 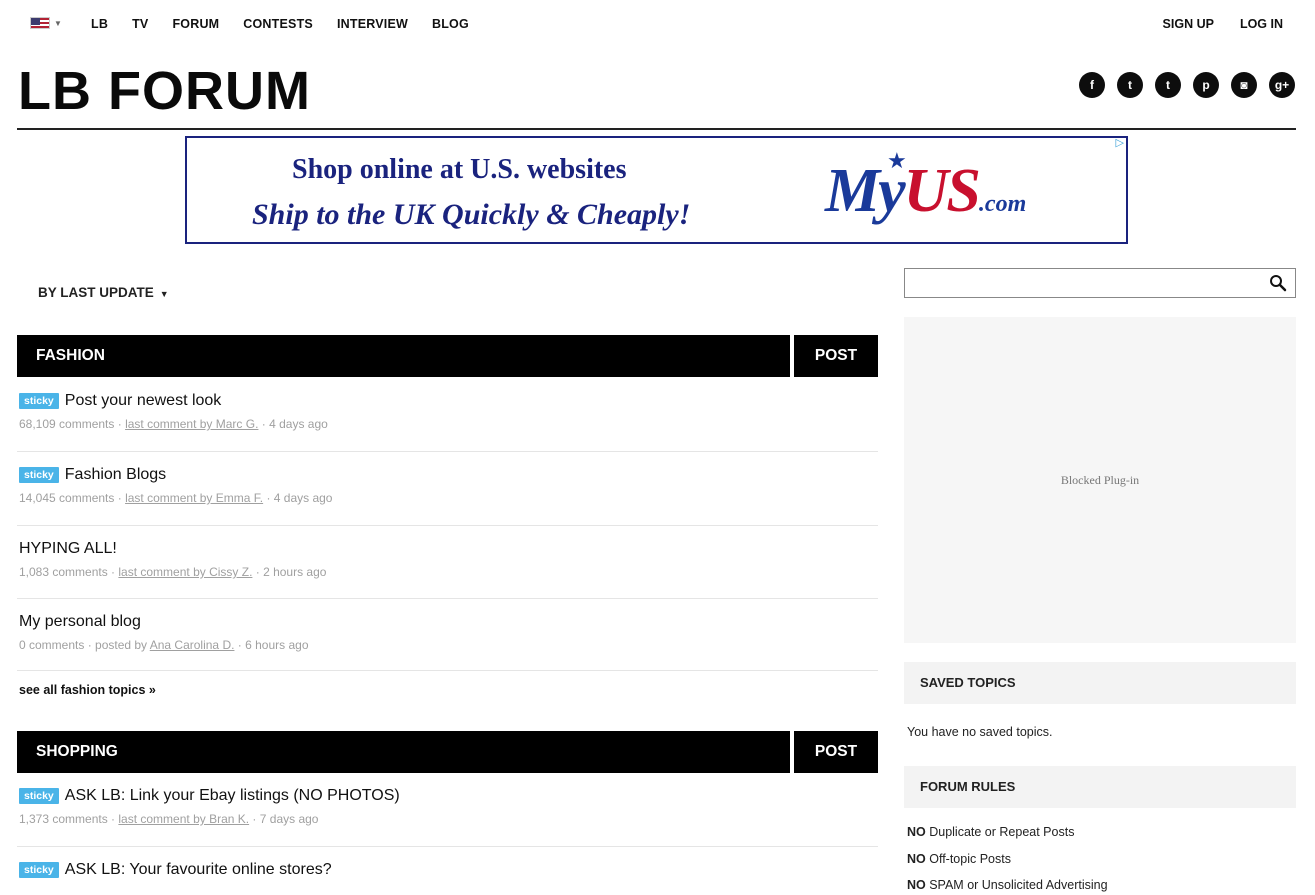 I want to click on rule-text: Off-topic Posts, so click(x=968, y=859).